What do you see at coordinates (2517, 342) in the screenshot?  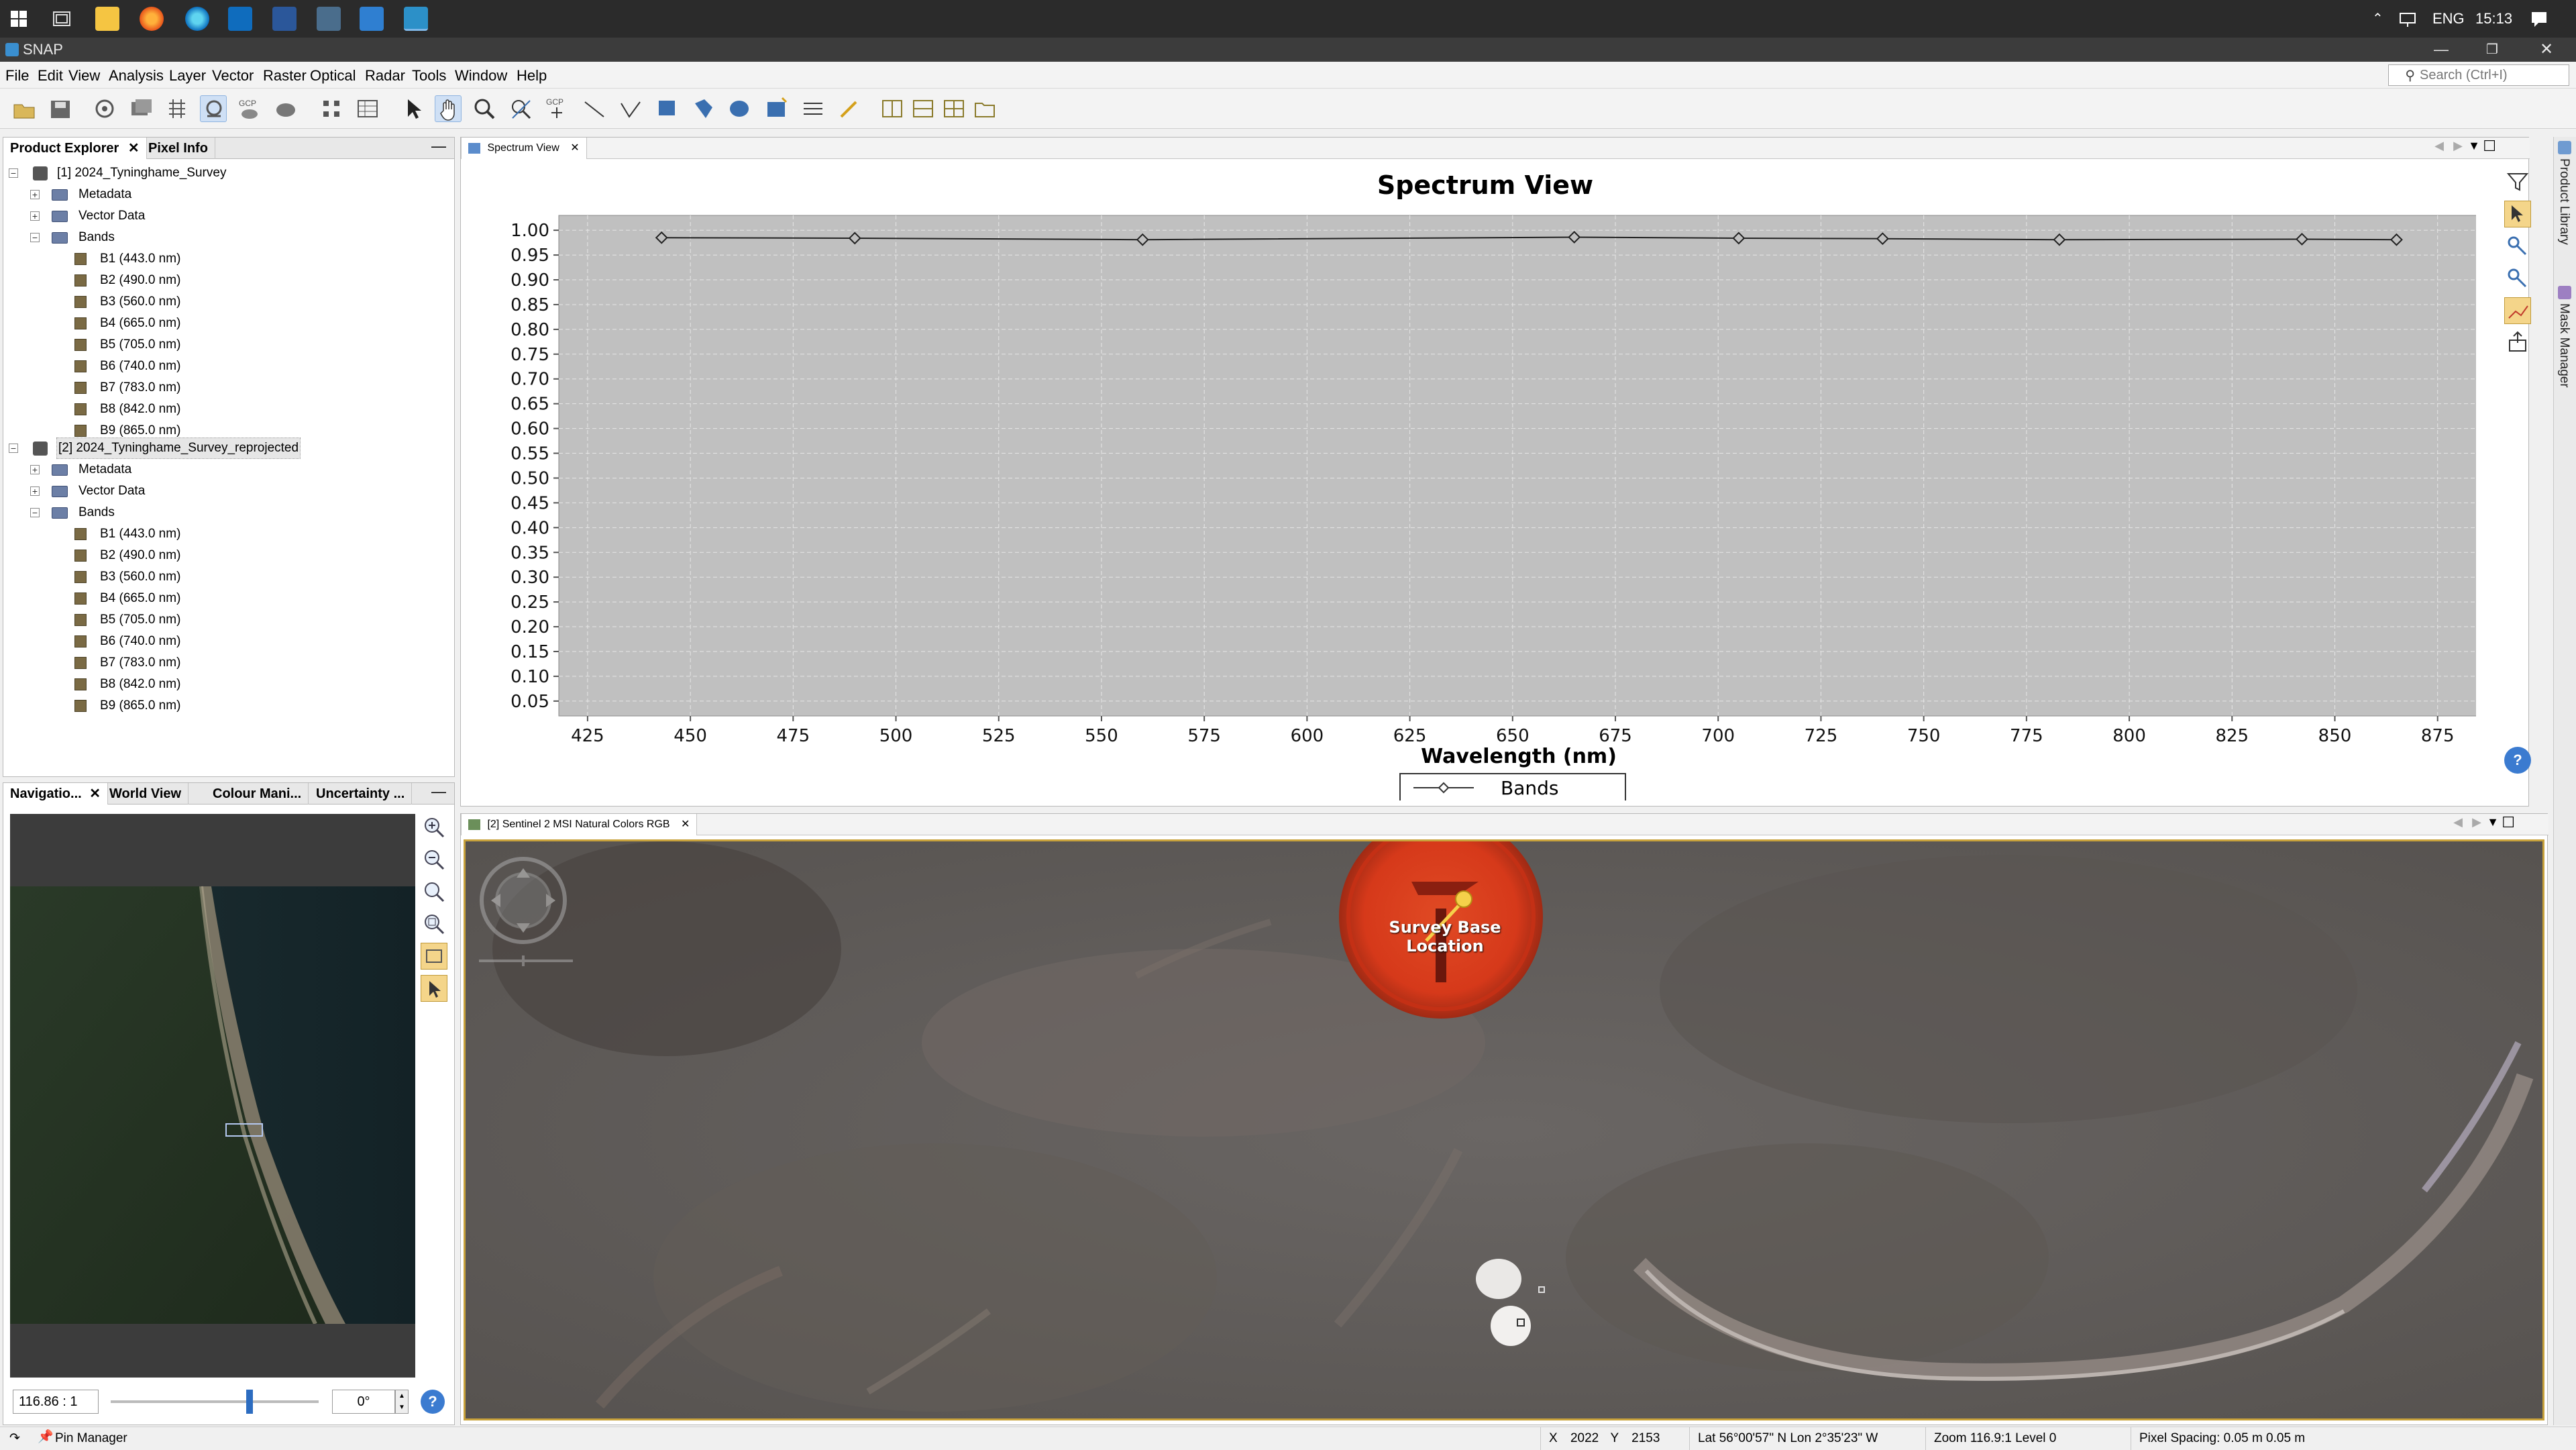 I see `export-icon` at bounding box center [2517, 342].